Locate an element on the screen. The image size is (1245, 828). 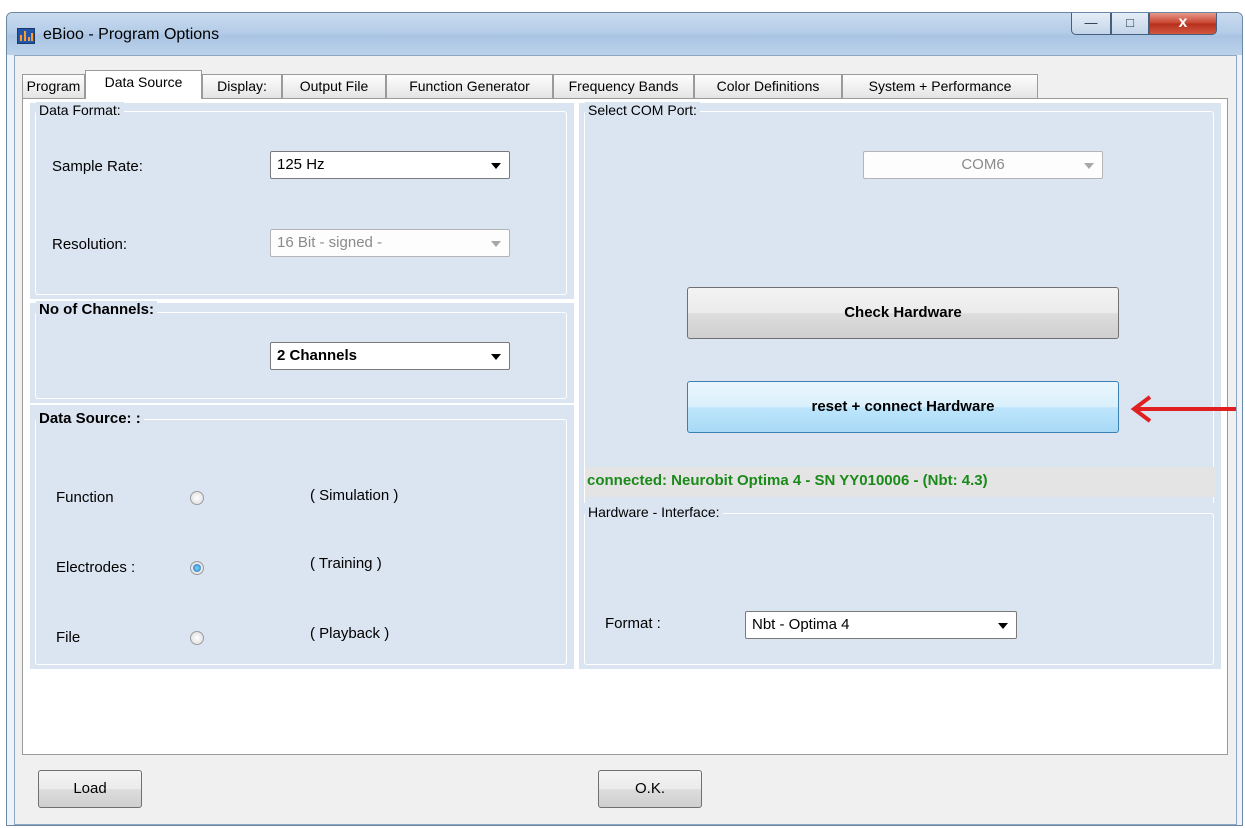
resolution-select: 16 Bit - signed - is located at coordinates (390, 243).